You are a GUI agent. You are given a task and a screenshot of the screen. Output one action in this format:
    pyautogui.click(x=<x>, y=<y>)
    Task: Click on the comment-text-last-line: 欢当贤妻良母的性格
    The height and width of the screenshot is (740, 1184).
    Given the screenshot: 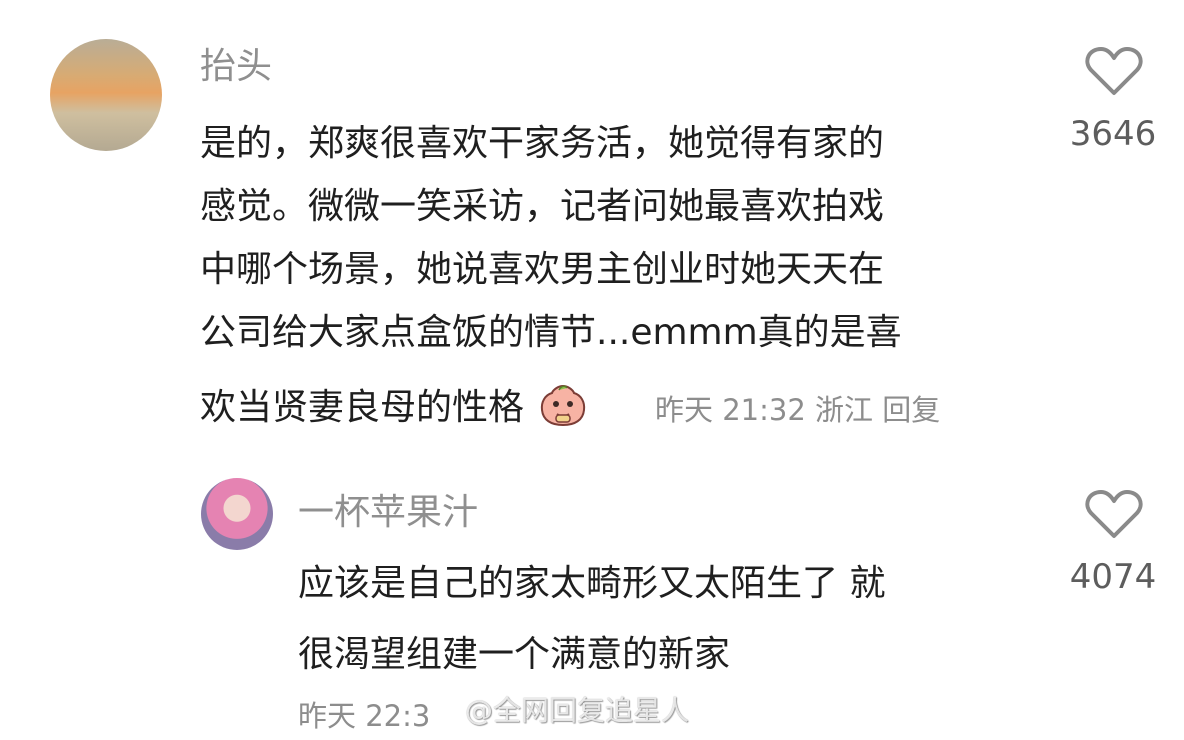 What is the action you would take?
    pyautogui.click(x=362, y=407)
    